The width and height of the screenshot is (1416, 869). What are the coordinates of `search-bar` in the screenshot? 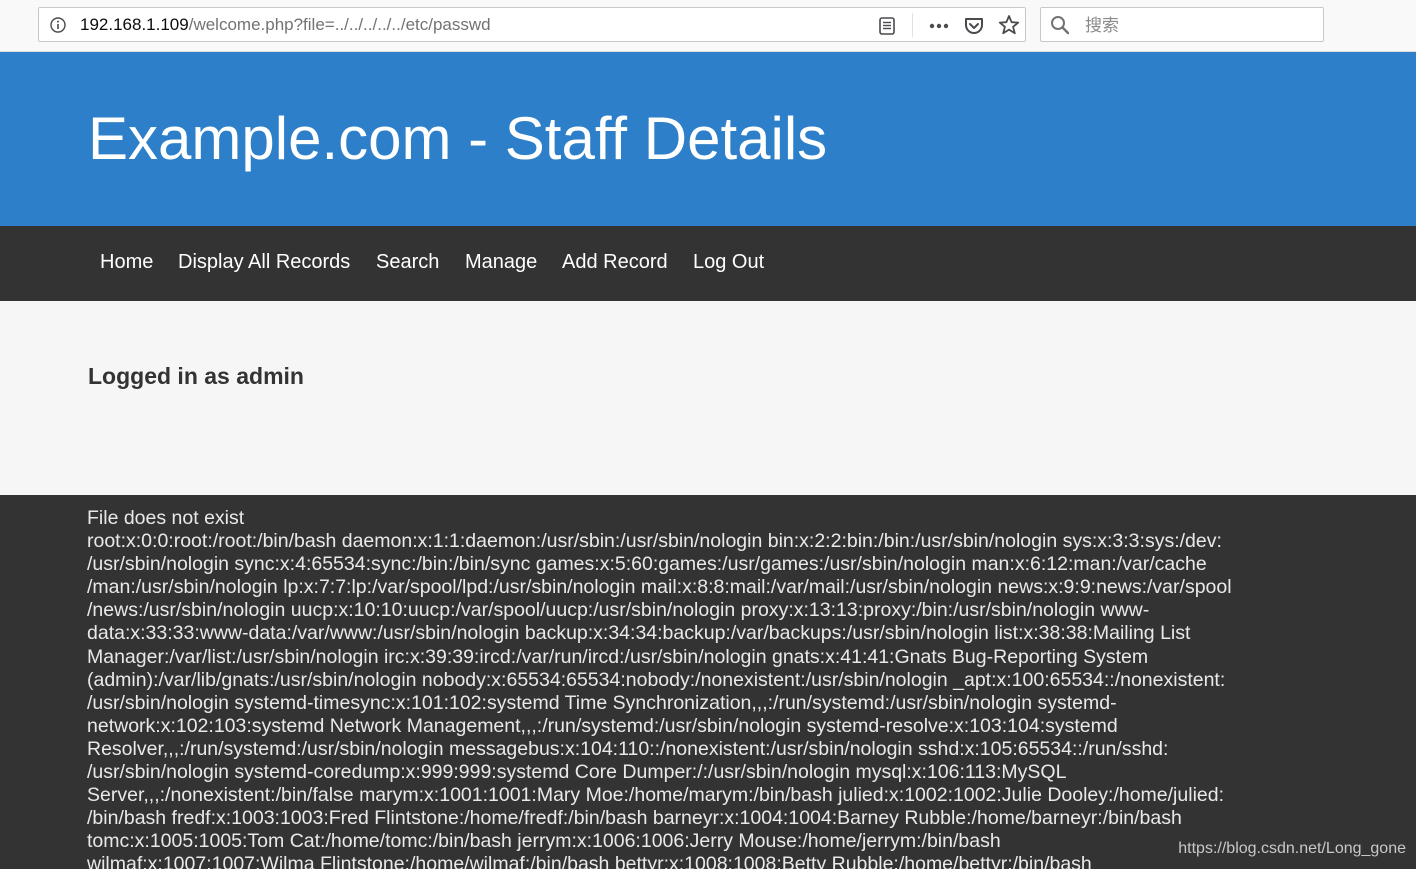 It's located at (1182, 25).